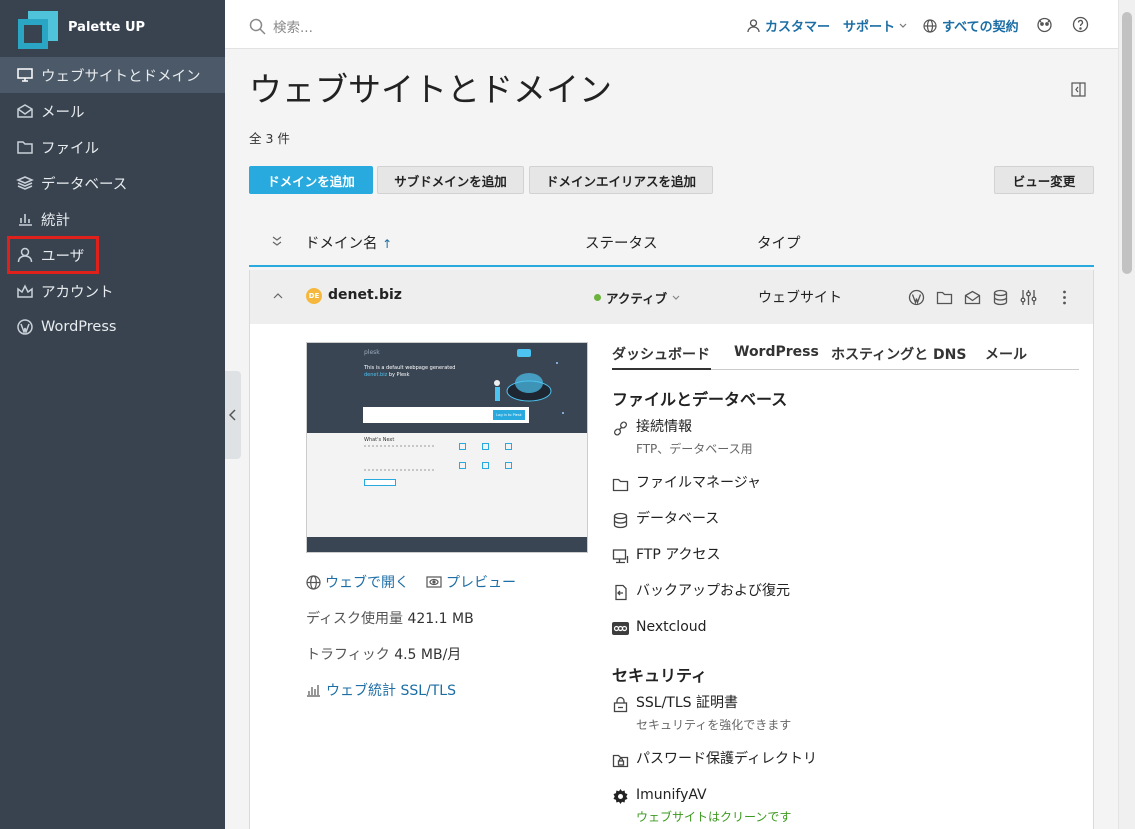  Describe the element at coordinates (450, 180) in the screenshot. I see `add-subdomain-button: サブドメインを追加` at that location.